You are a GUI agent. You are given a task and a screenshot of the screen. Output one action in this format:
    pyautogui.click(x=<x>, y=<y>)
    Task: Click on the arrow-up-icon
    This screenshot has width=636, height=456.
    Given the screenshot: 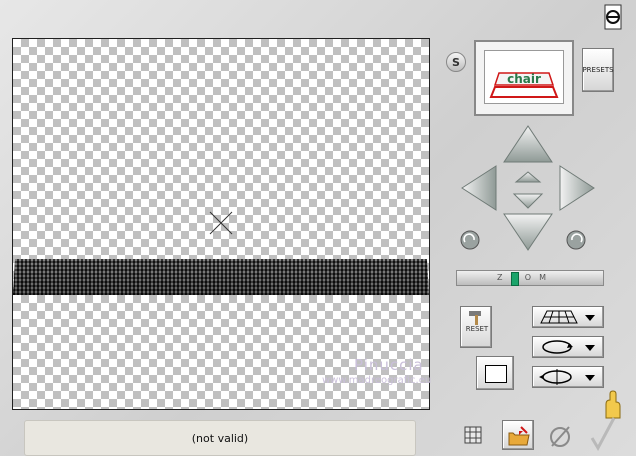 What is the action you would take?
    pyautogui.click(x=528, y=144)
    